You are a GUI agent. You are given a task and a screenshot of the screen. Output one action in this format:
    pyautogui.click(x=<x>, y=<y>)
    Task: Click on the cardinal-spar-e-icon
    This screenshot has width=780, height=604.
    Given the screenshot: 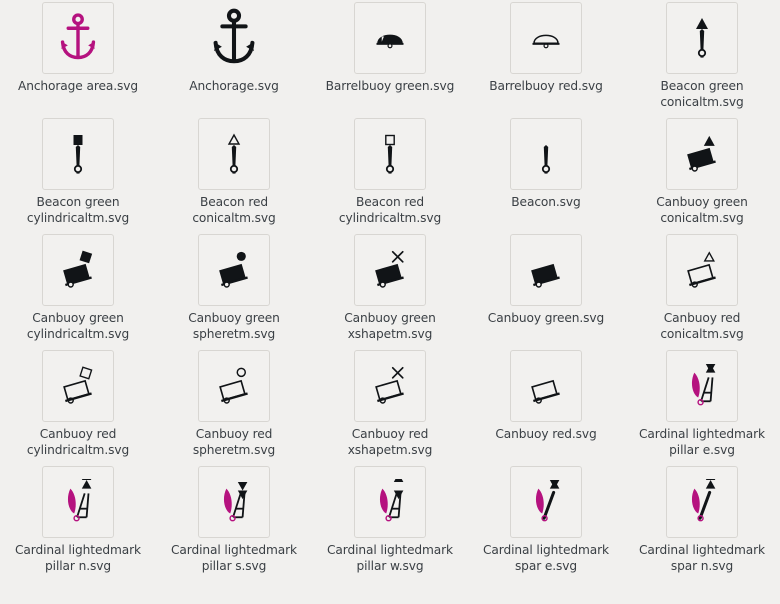 What is the action you would take?
    pyautogui.click(x=546, y=502)
    